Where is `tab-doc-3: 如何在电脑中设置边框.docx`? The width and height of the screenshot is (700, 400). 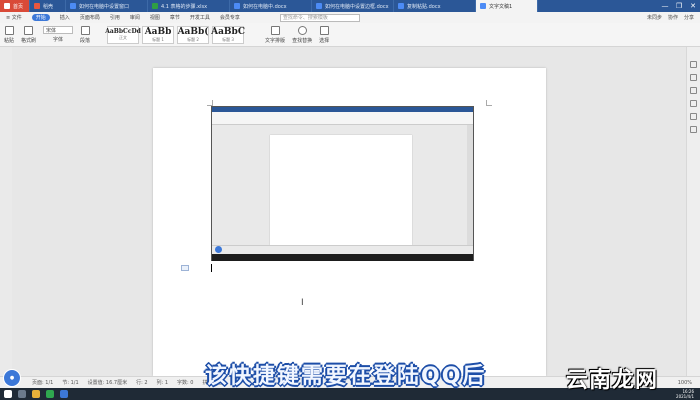
tab-doc-3: 如何在电脑中设置边框.docx is located at coordinates (353, 6).